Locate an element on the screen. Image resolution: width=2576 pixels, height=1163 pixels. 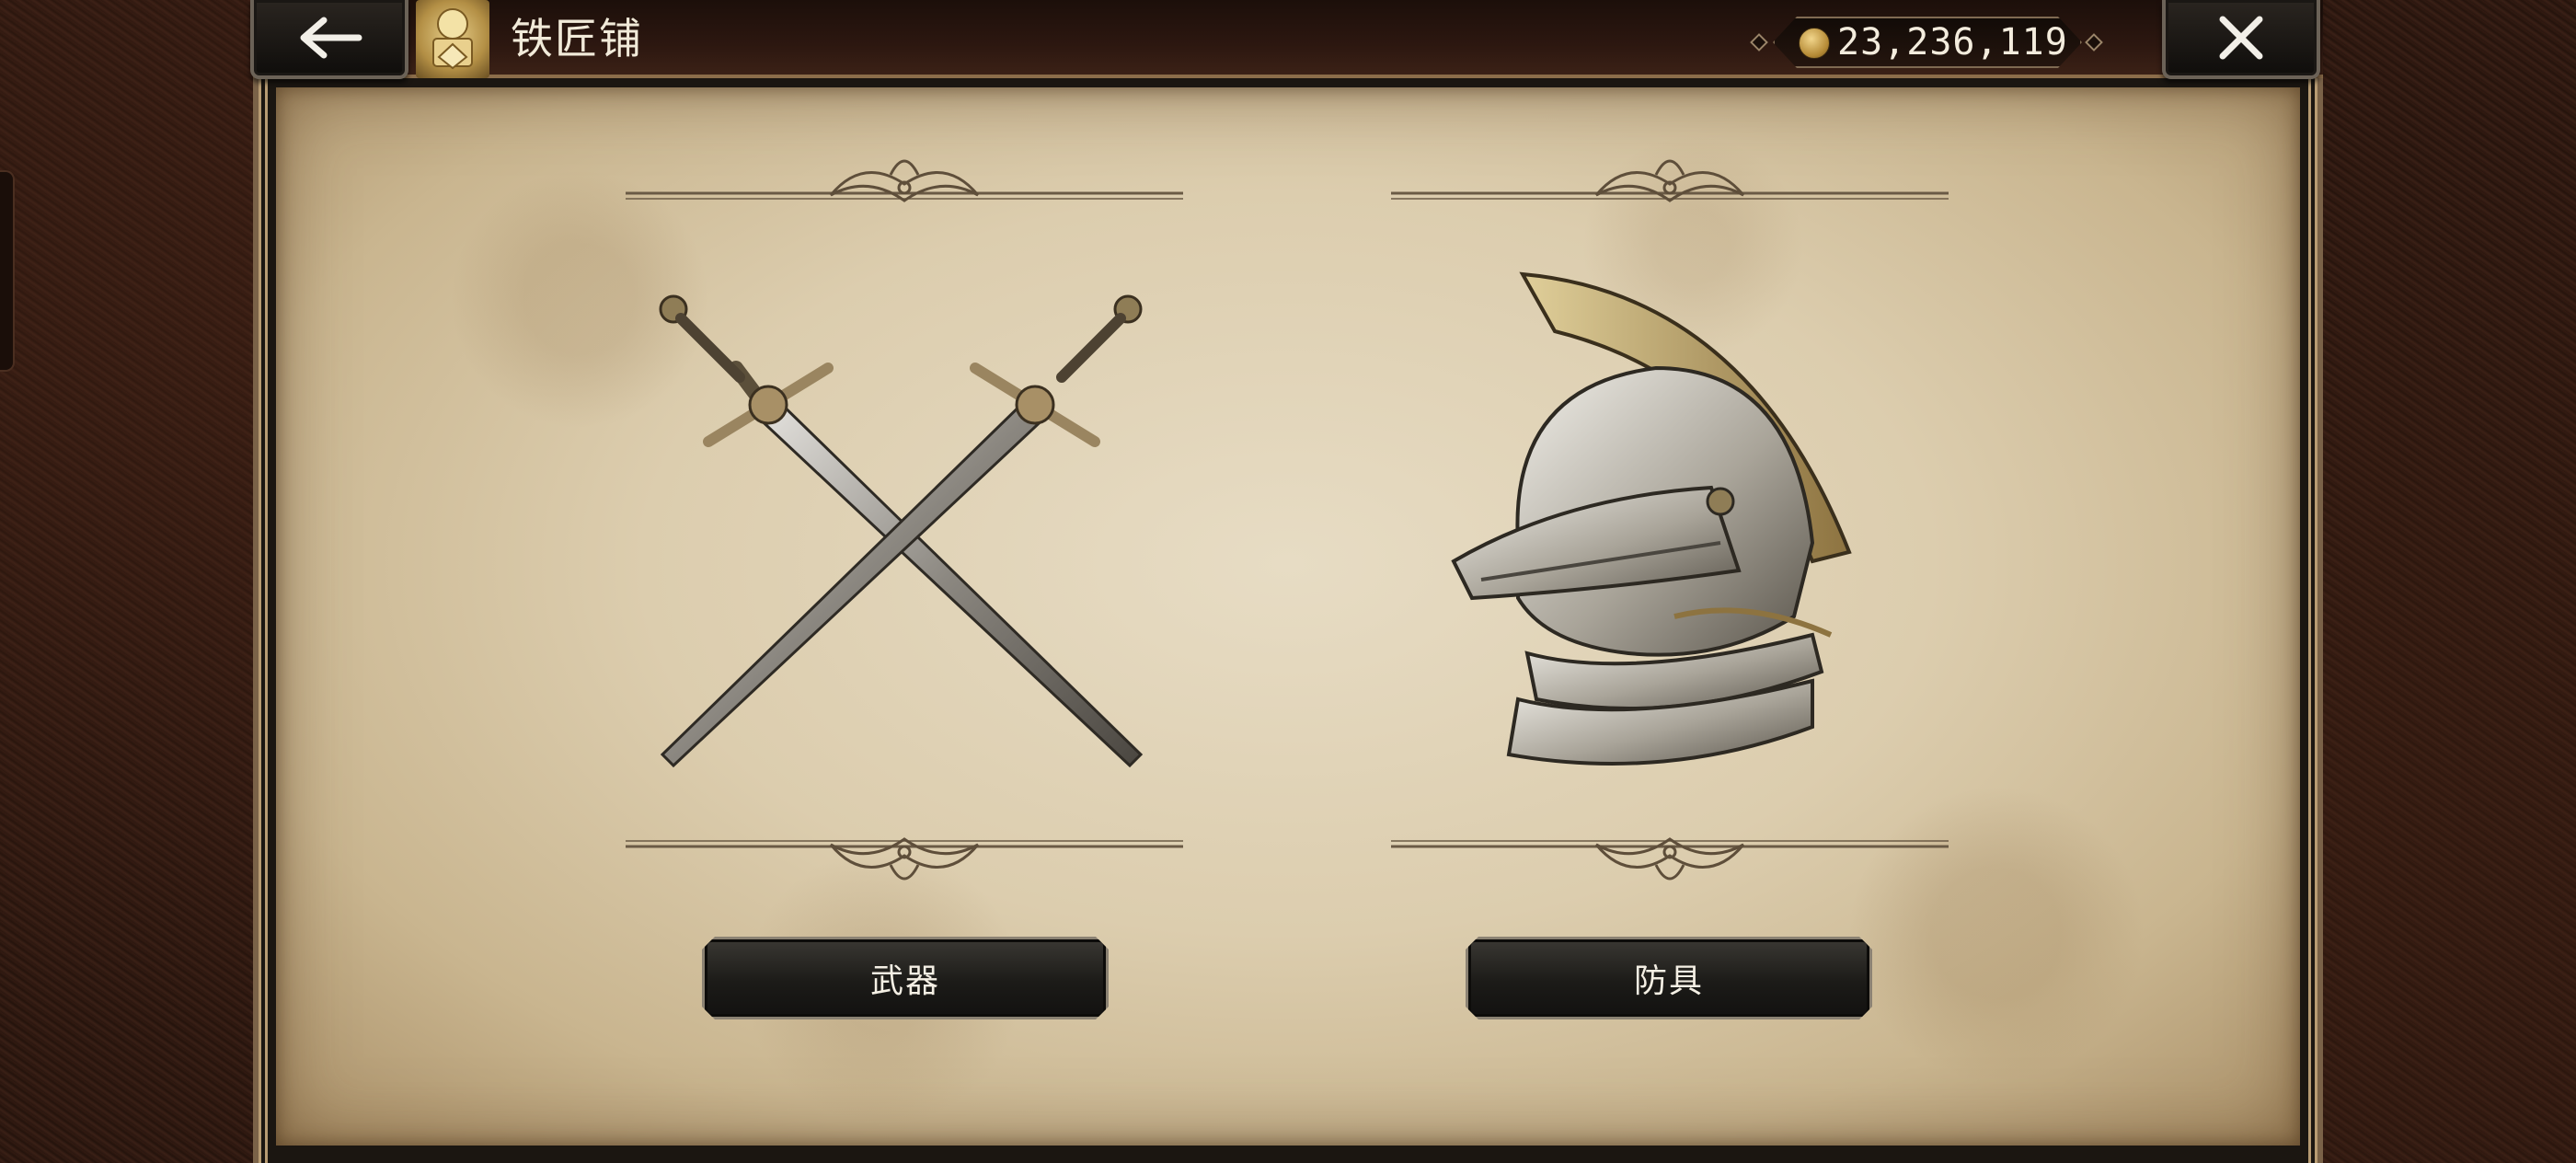
weapons-button: 武器 is located at coordinates (905, 978).